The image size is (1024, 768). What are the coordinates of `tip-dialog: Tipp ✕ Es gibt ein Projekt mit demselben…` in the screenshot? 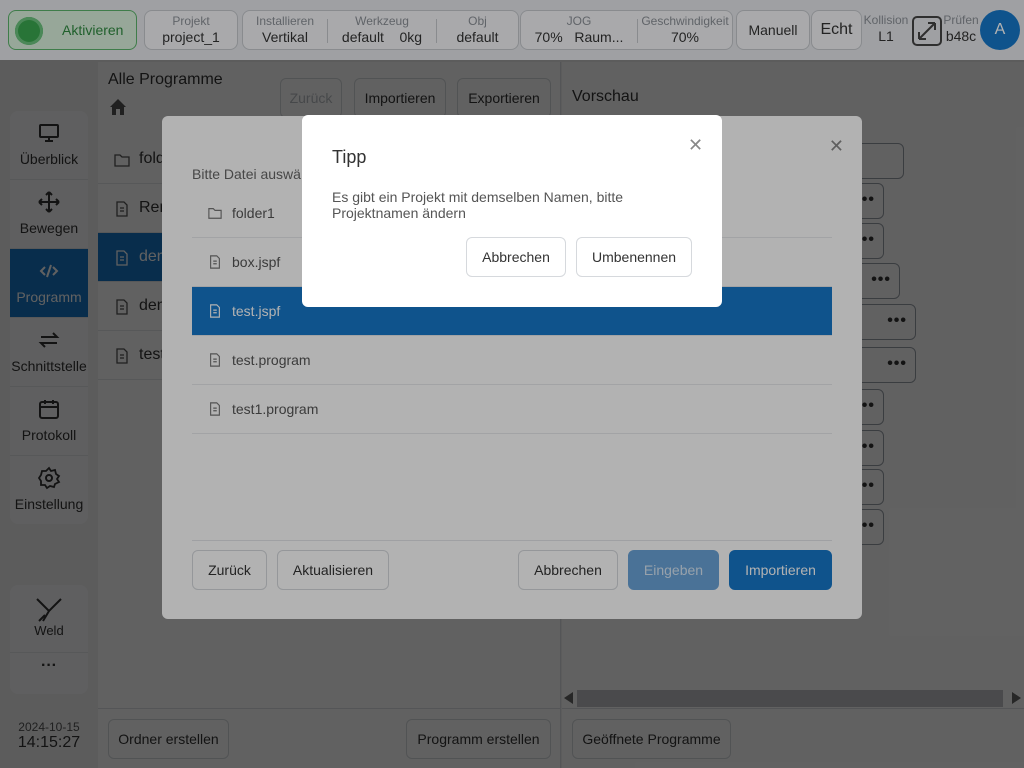 It's located at (512, 211).